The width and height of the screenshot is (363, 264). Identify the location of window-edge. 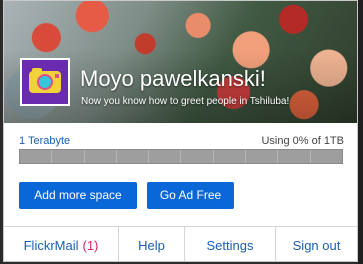
(360, 132).